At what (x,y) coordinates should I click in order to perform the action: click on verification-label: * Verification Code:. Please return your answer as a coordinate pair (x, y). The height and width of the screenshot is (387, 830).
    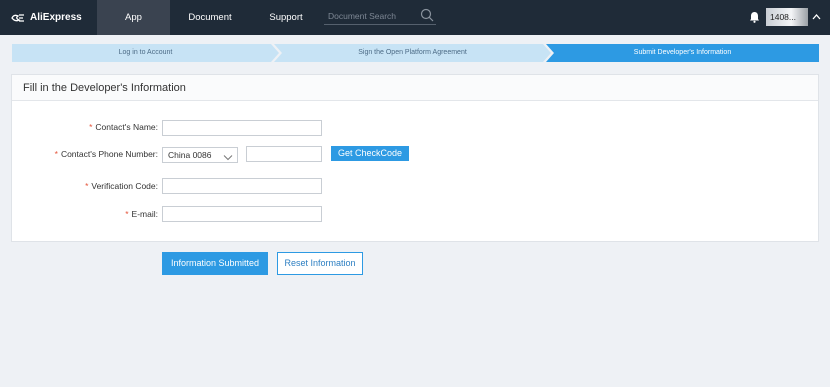
    Looking at the image, I should click on (121, 186).